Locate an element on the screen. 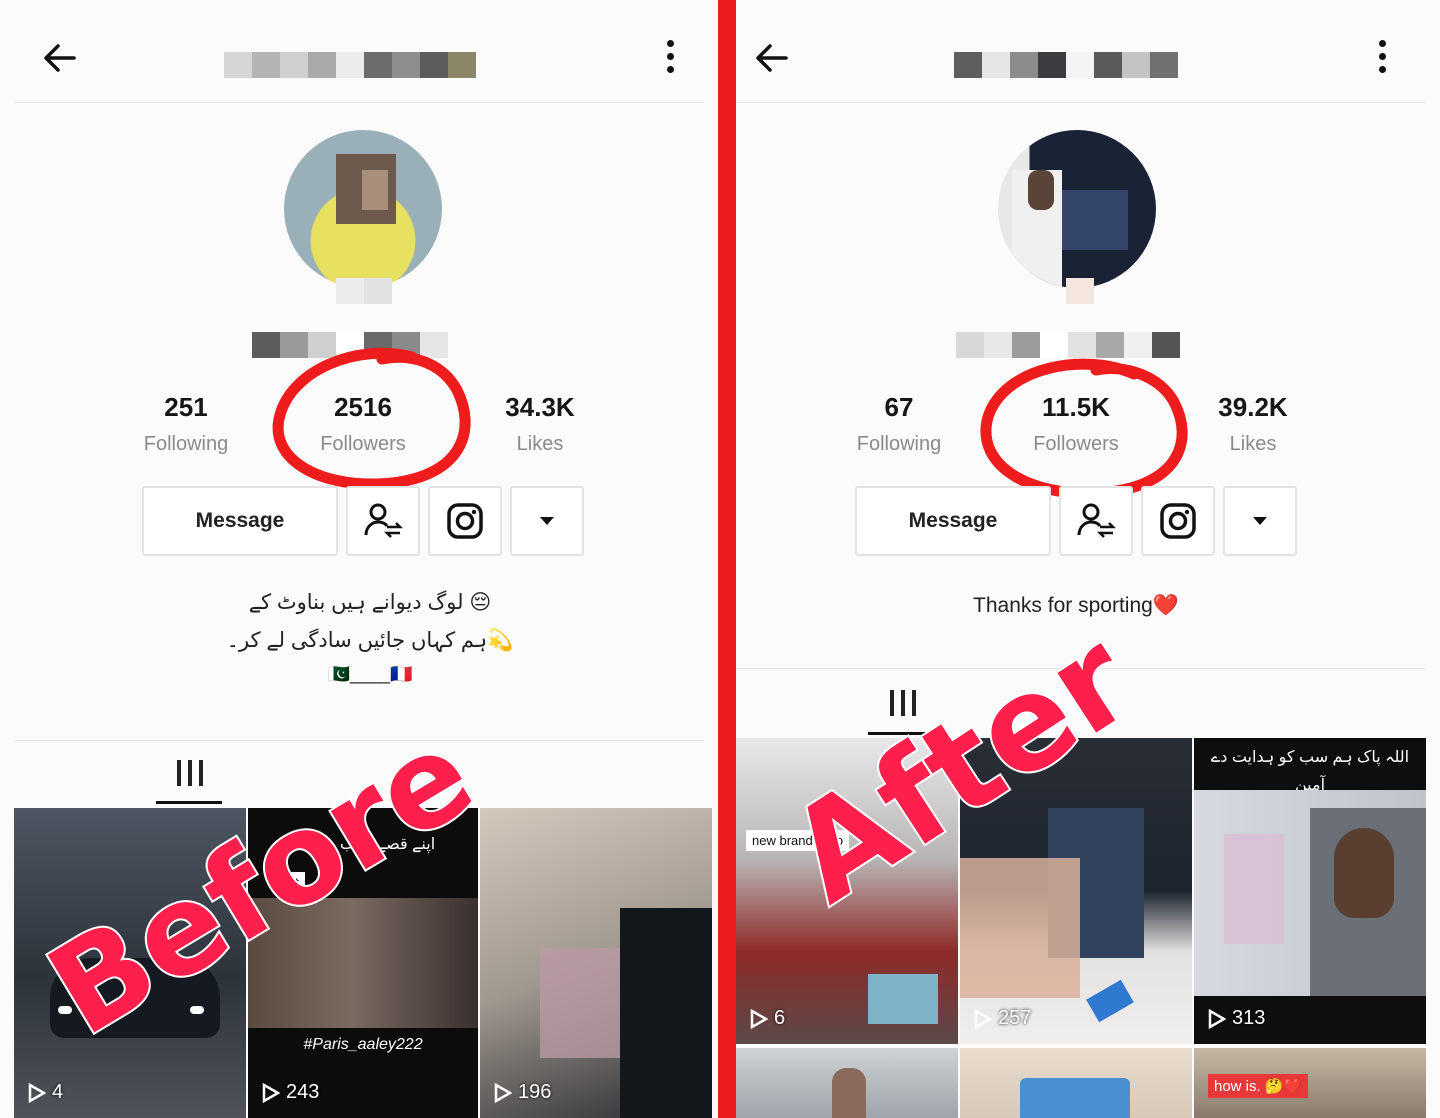  view-count: 243 is located at coordinates (290, 1092).